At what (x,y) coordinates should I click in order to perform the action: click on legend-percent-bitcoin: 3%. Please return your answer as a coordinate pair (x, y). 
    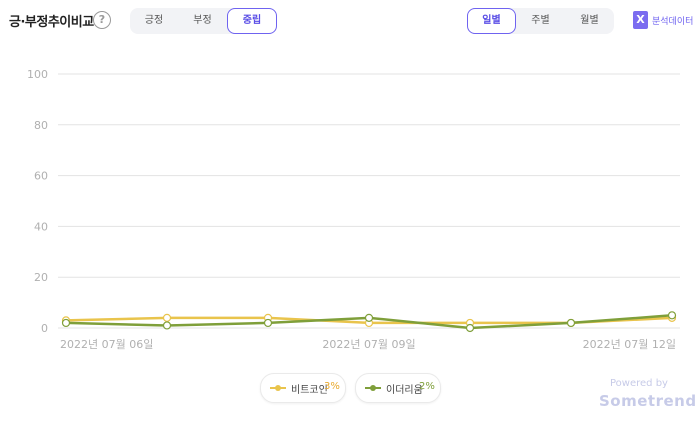
    Looking at the image, I should click on (332, 386).